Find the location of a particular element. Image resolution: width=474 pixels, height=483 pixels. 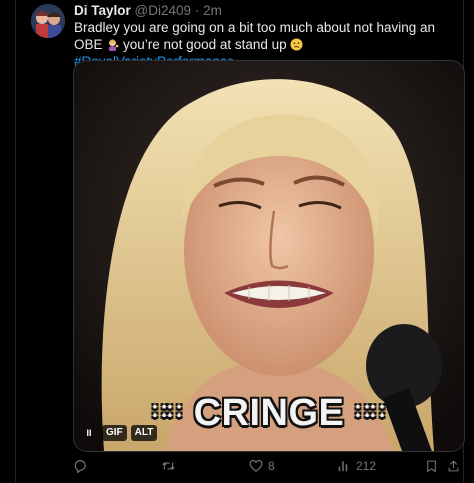

gif-badge: GIF is located at coordinates (114, 433).